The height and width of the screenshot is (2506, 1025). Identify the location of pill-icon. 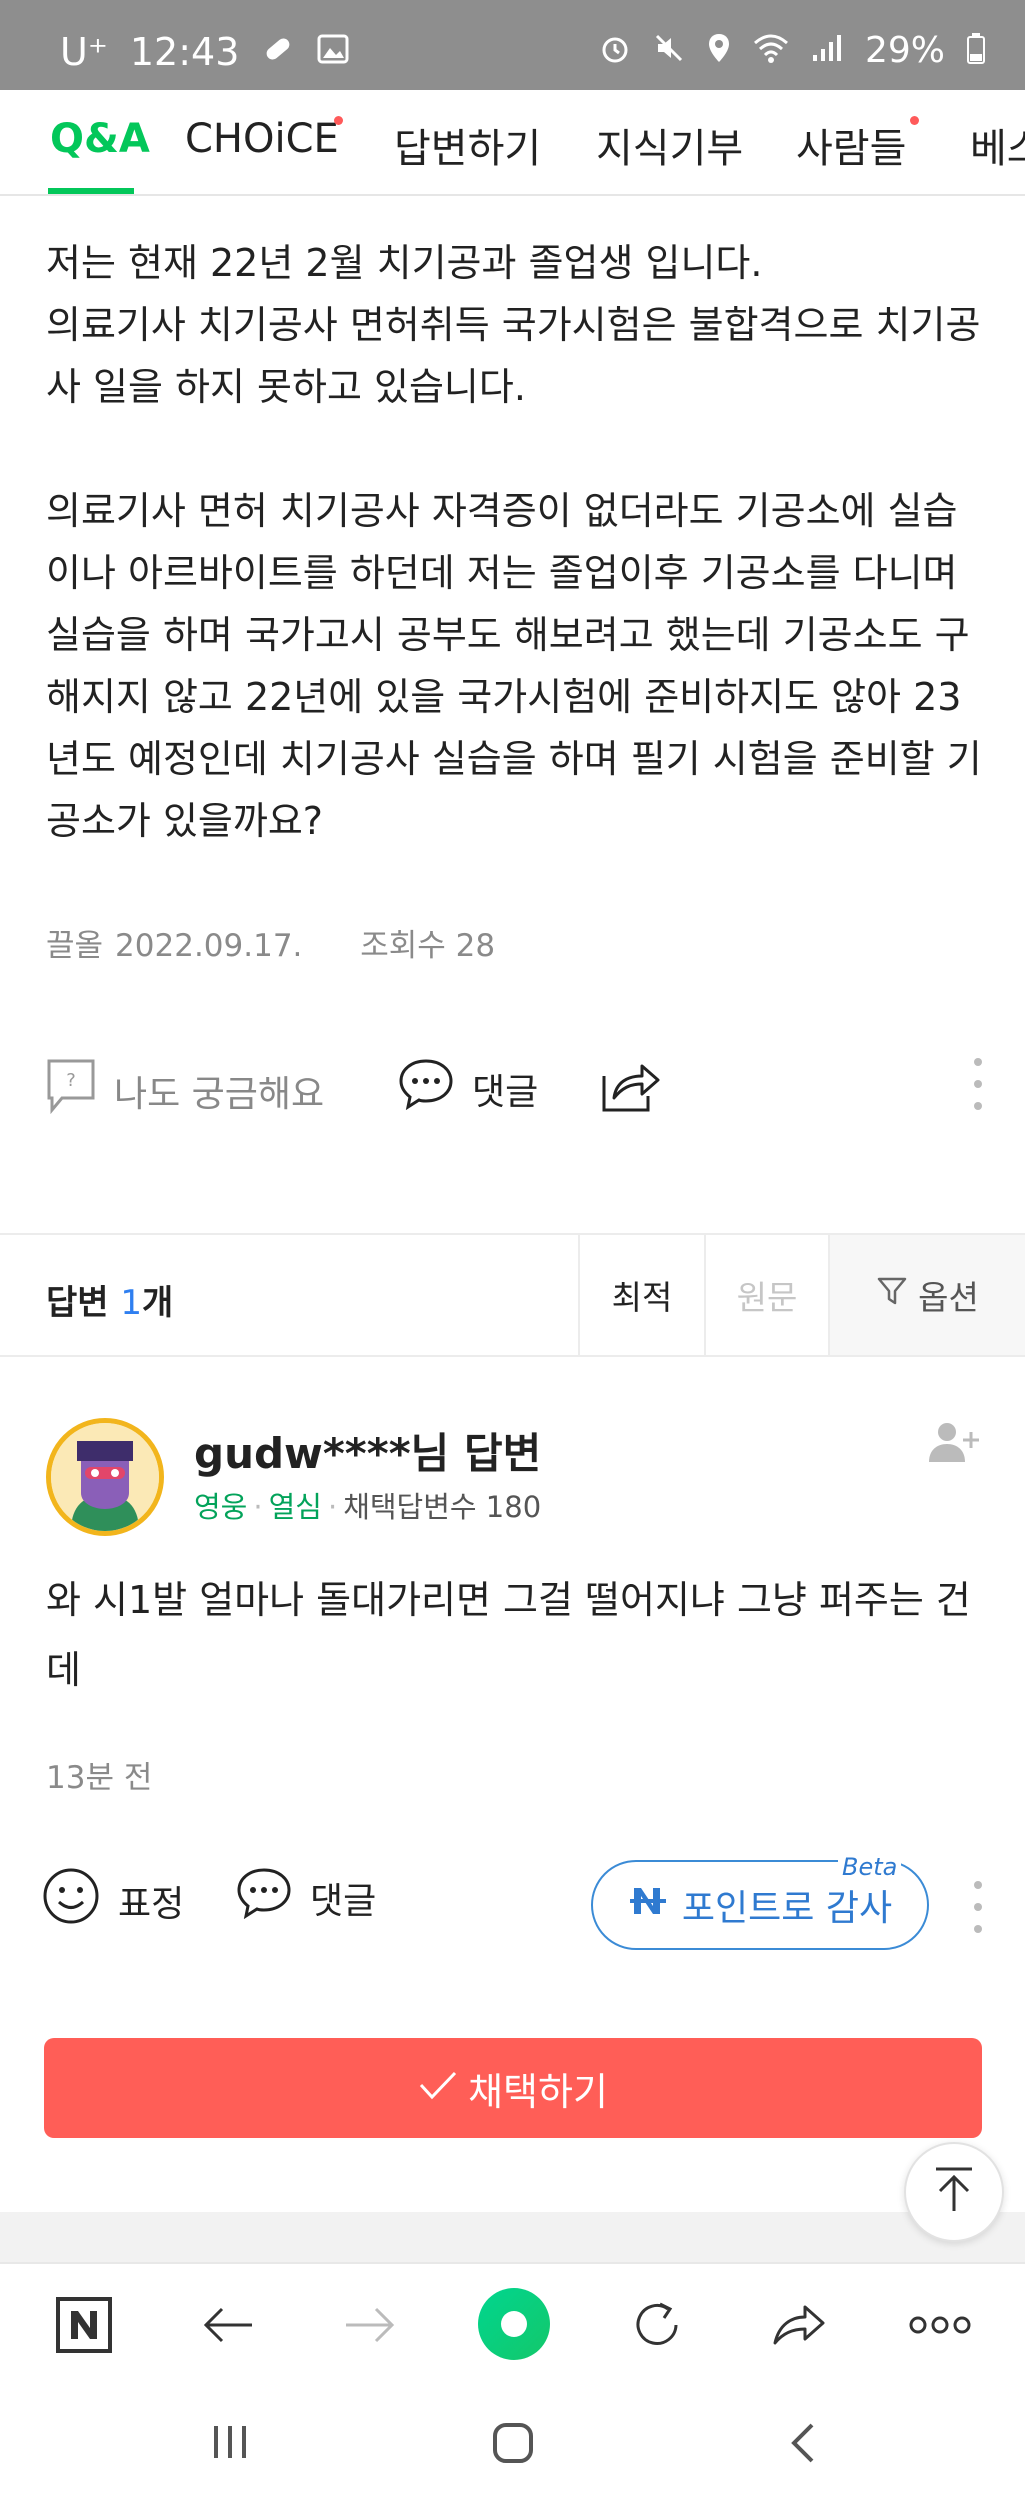
(278, 52).